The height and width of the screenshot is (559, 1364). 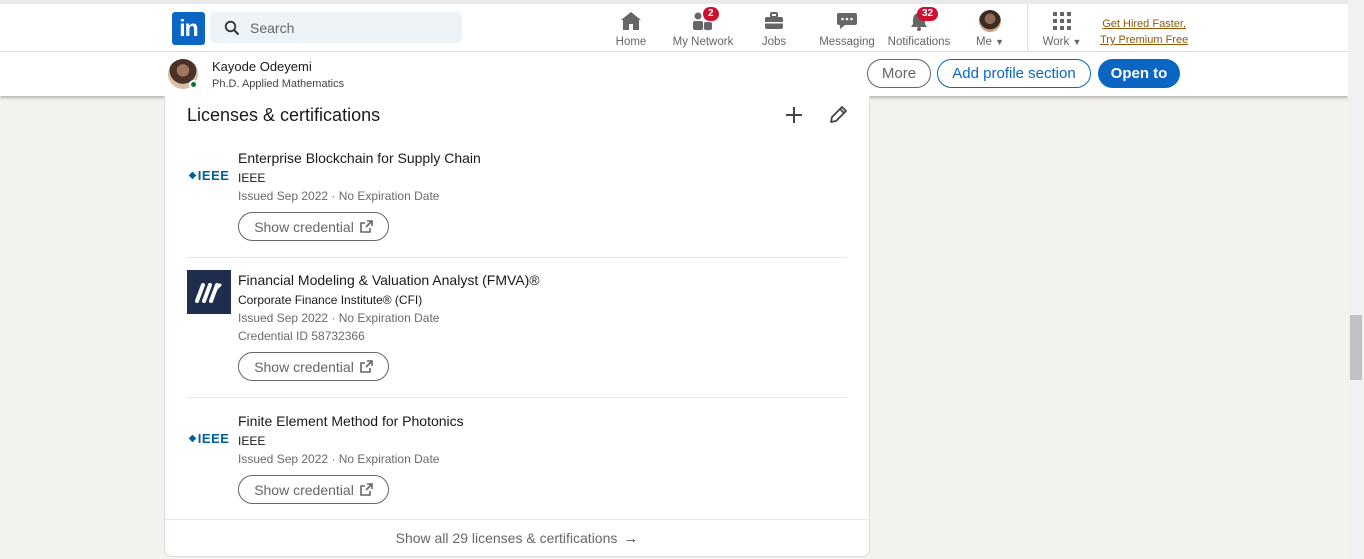 What do you see at coordinates (1144, 40) in the screenshot?
I see `premium-line2: Try Premium Free` at bounding box center [1144, 40].